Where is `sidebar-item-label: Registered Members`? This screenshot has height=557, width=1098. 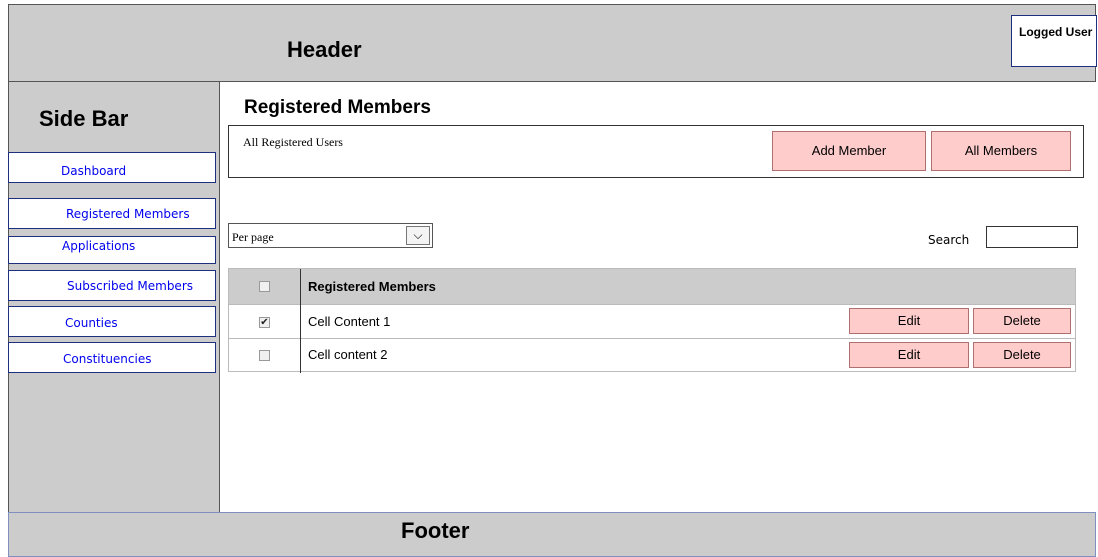 sidebar-item-label: Registered Members is located at coordinates (128, 214).